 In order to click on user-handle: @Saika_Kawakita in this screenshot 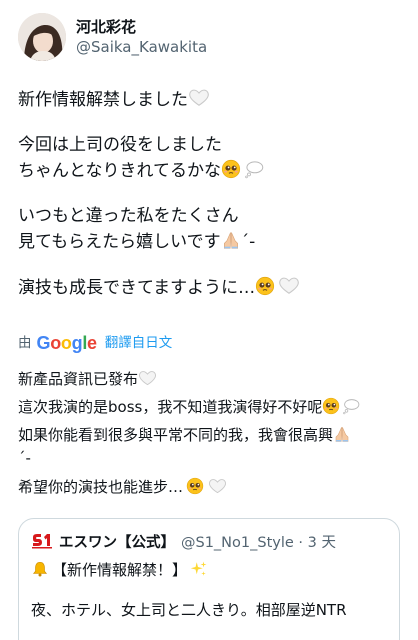, I will do `click(141, 47)`.